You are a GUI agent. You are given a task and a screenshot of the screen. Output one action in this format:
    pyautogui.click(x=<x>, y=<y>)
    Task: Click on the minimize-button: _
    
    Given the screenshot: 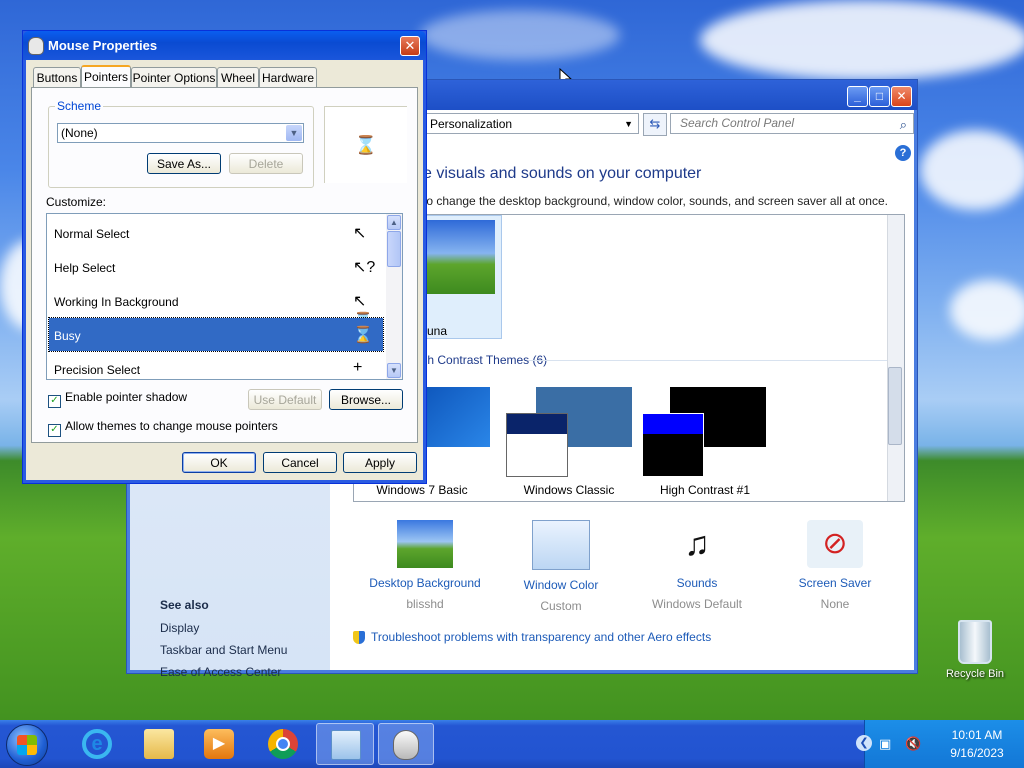 What is the action you would take?
    pyautogui.click(x=857, y=96)
    